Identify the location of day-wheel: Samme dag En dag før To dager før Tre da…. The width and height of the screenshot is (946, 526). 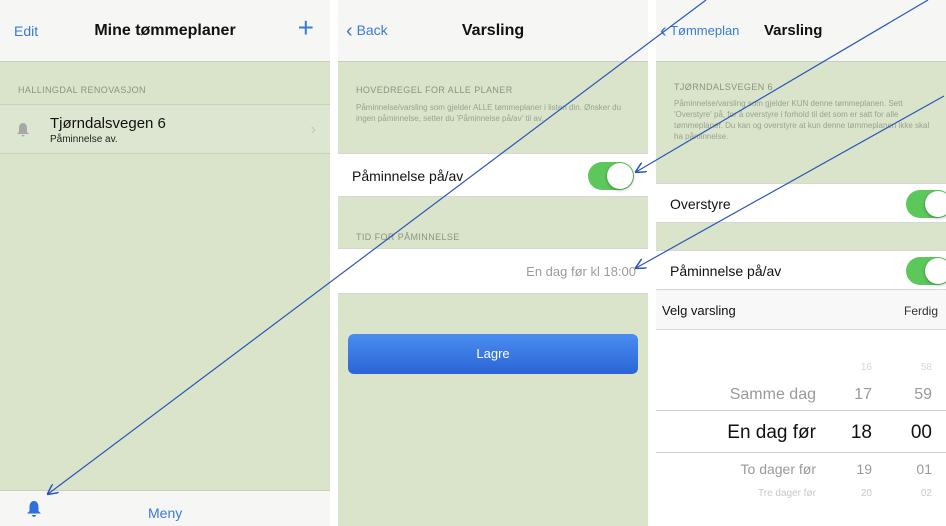
(736, 428).